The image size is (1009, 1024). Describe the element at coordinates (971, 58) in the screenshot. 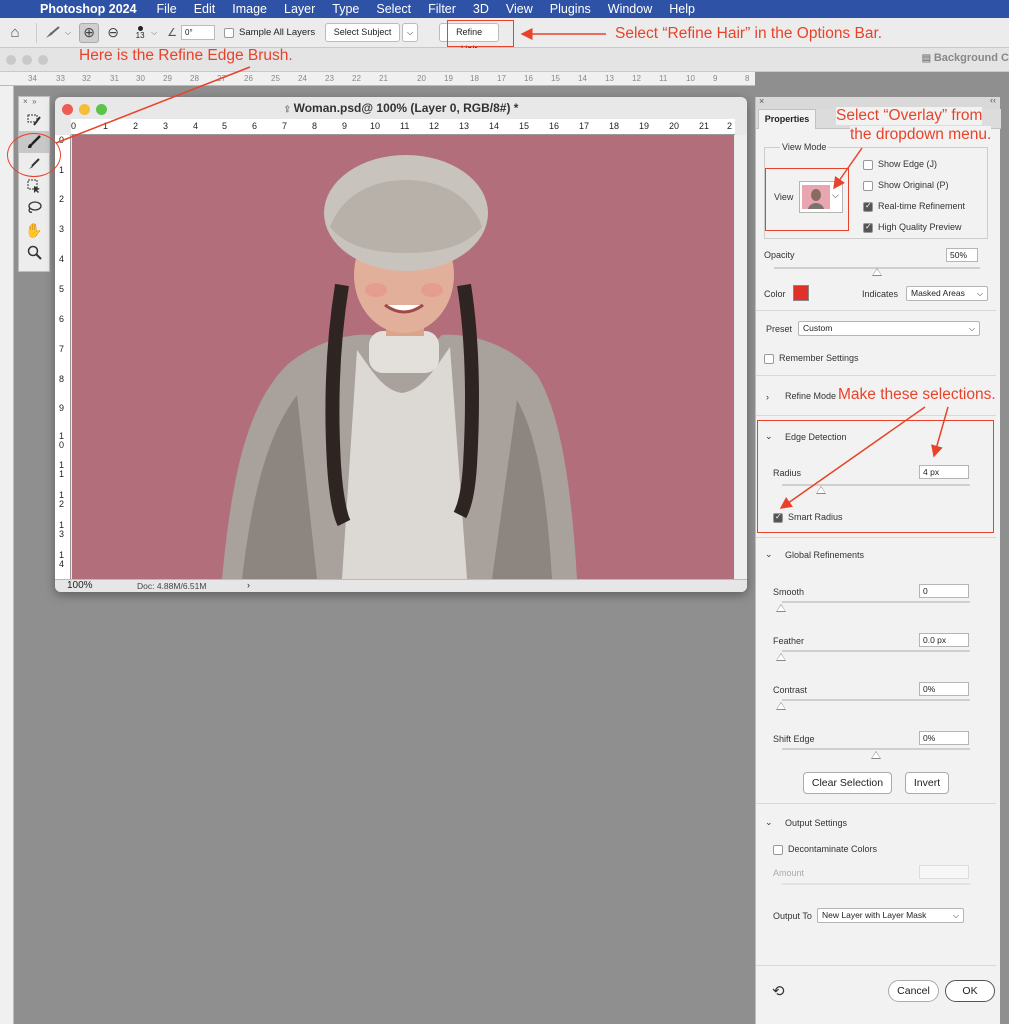

I see `background-doc-tab-label: Background C` at that location.